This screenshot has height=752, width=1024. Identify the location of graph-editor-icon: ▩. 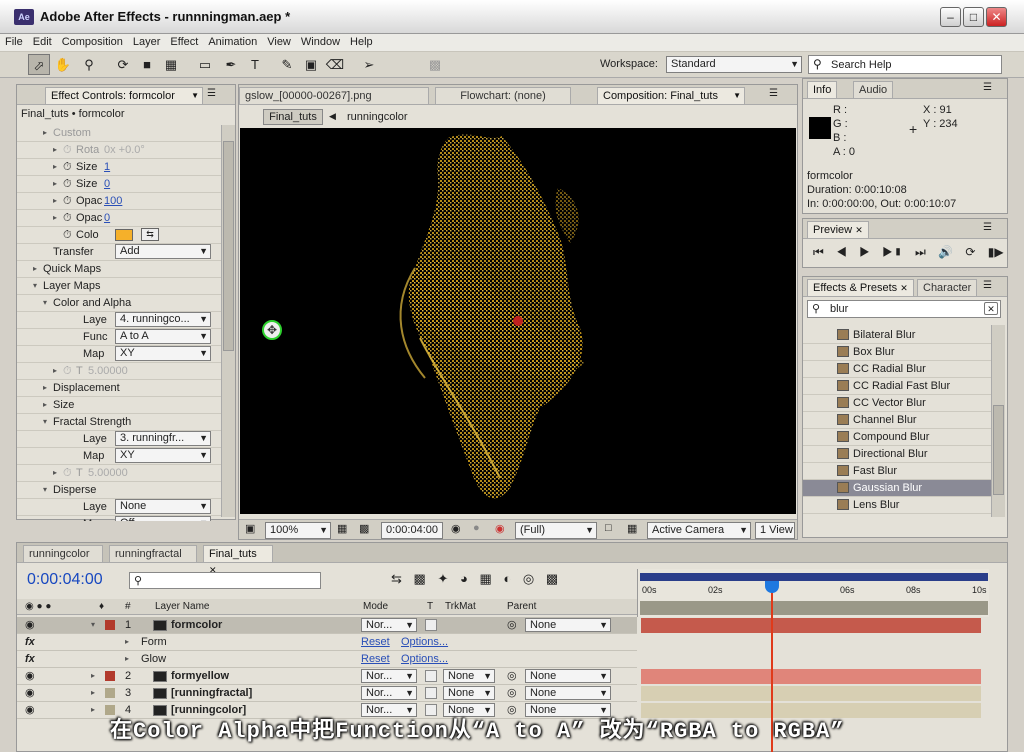
(552, 578).